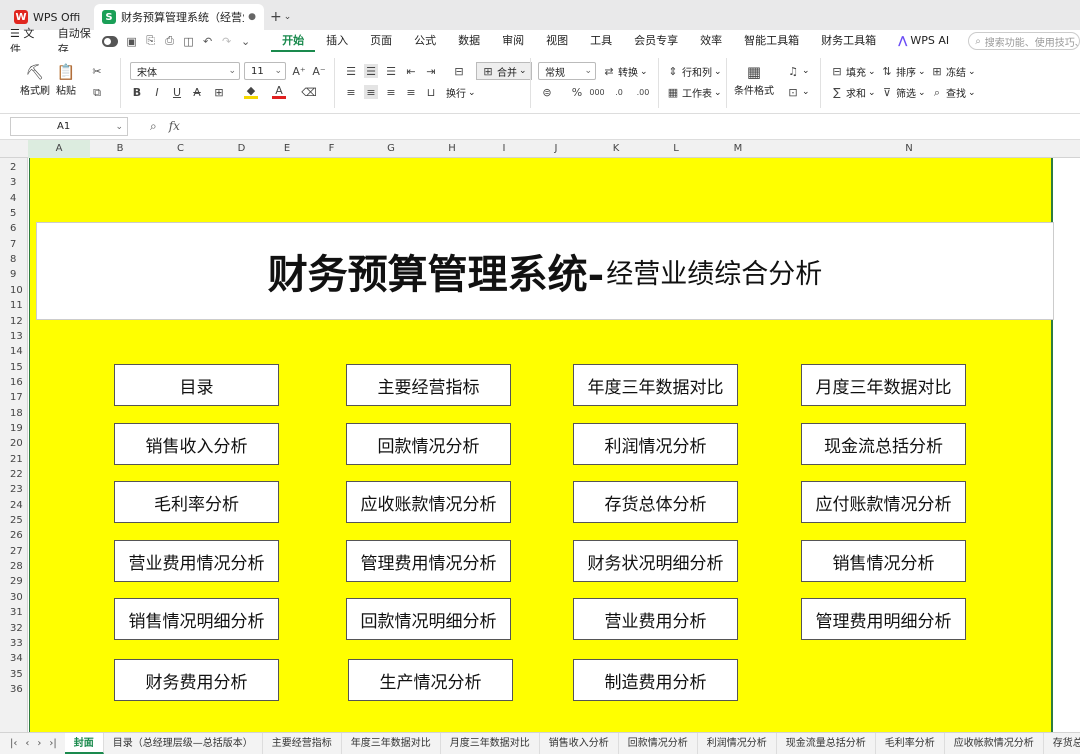 Image resolution: width=1080 pixels, height=754 pixels. Describe the element at coordinates (39, 743) in the screenshot. I see `next-sheet-icon: ›` at that location.